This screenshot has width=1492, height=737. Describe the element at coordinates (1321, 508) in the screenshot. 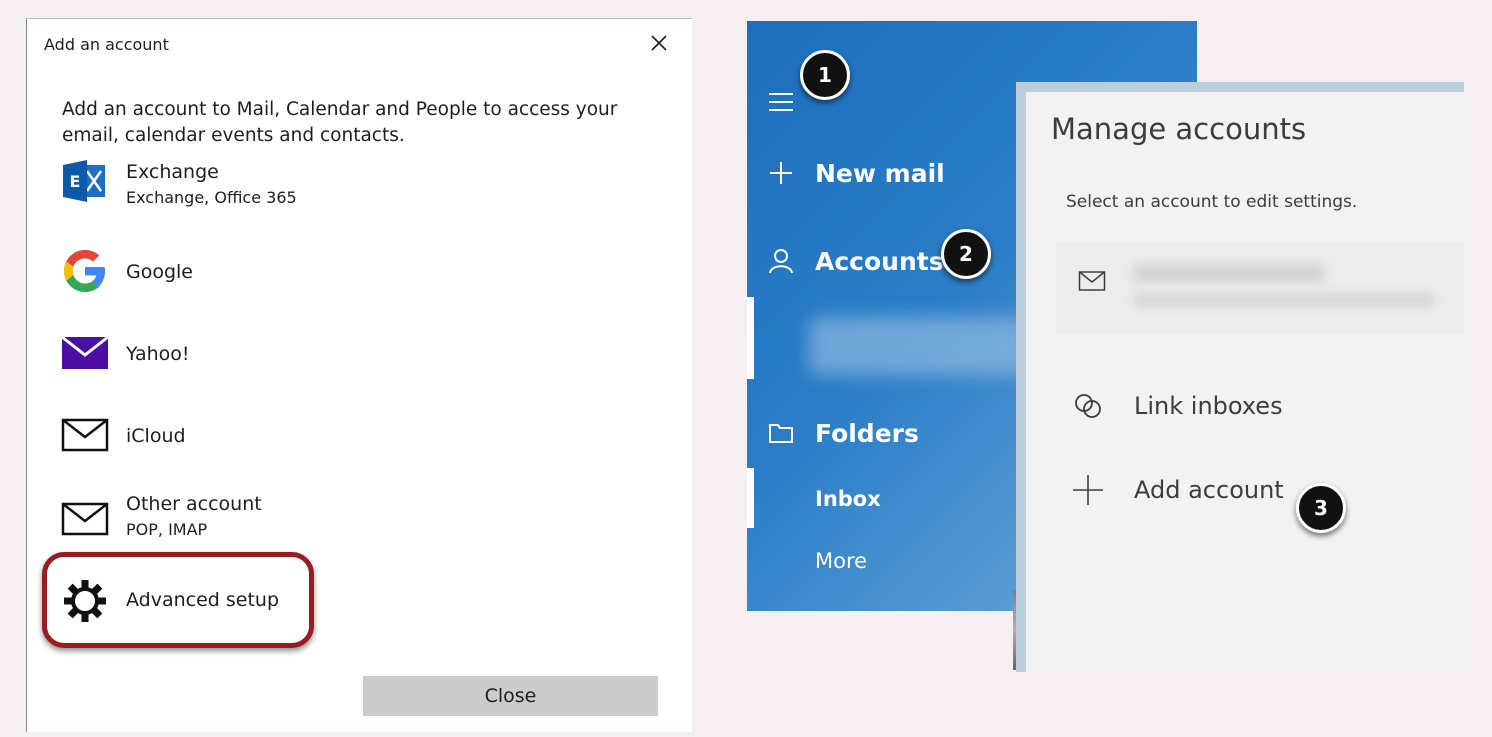

I see `callout-badge-3: 3` at that location.